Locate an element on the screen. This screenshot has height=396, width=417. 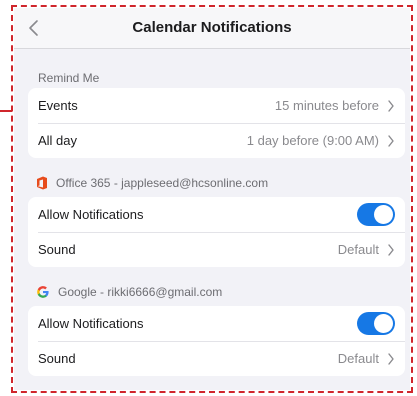
office365-account-header: Office 365 - jappleseed@hcsonline.com is located at coordinates (152, 183).